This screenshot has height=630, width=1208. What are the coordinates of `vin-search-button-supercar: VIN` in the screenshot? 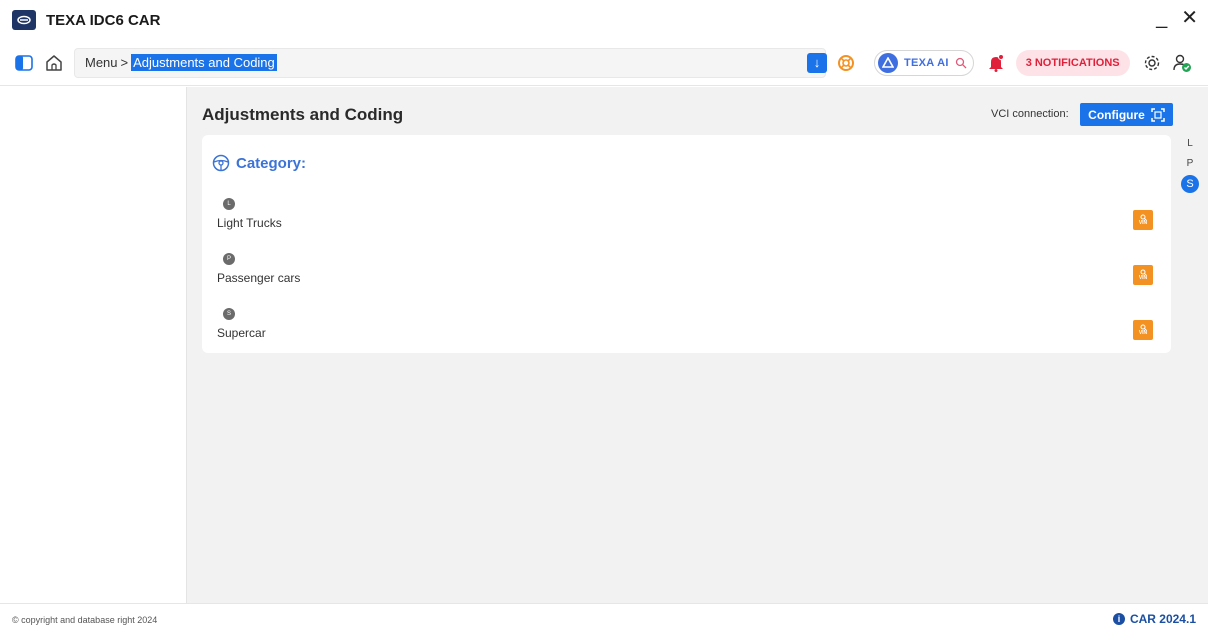 It's located at (1143, 330).